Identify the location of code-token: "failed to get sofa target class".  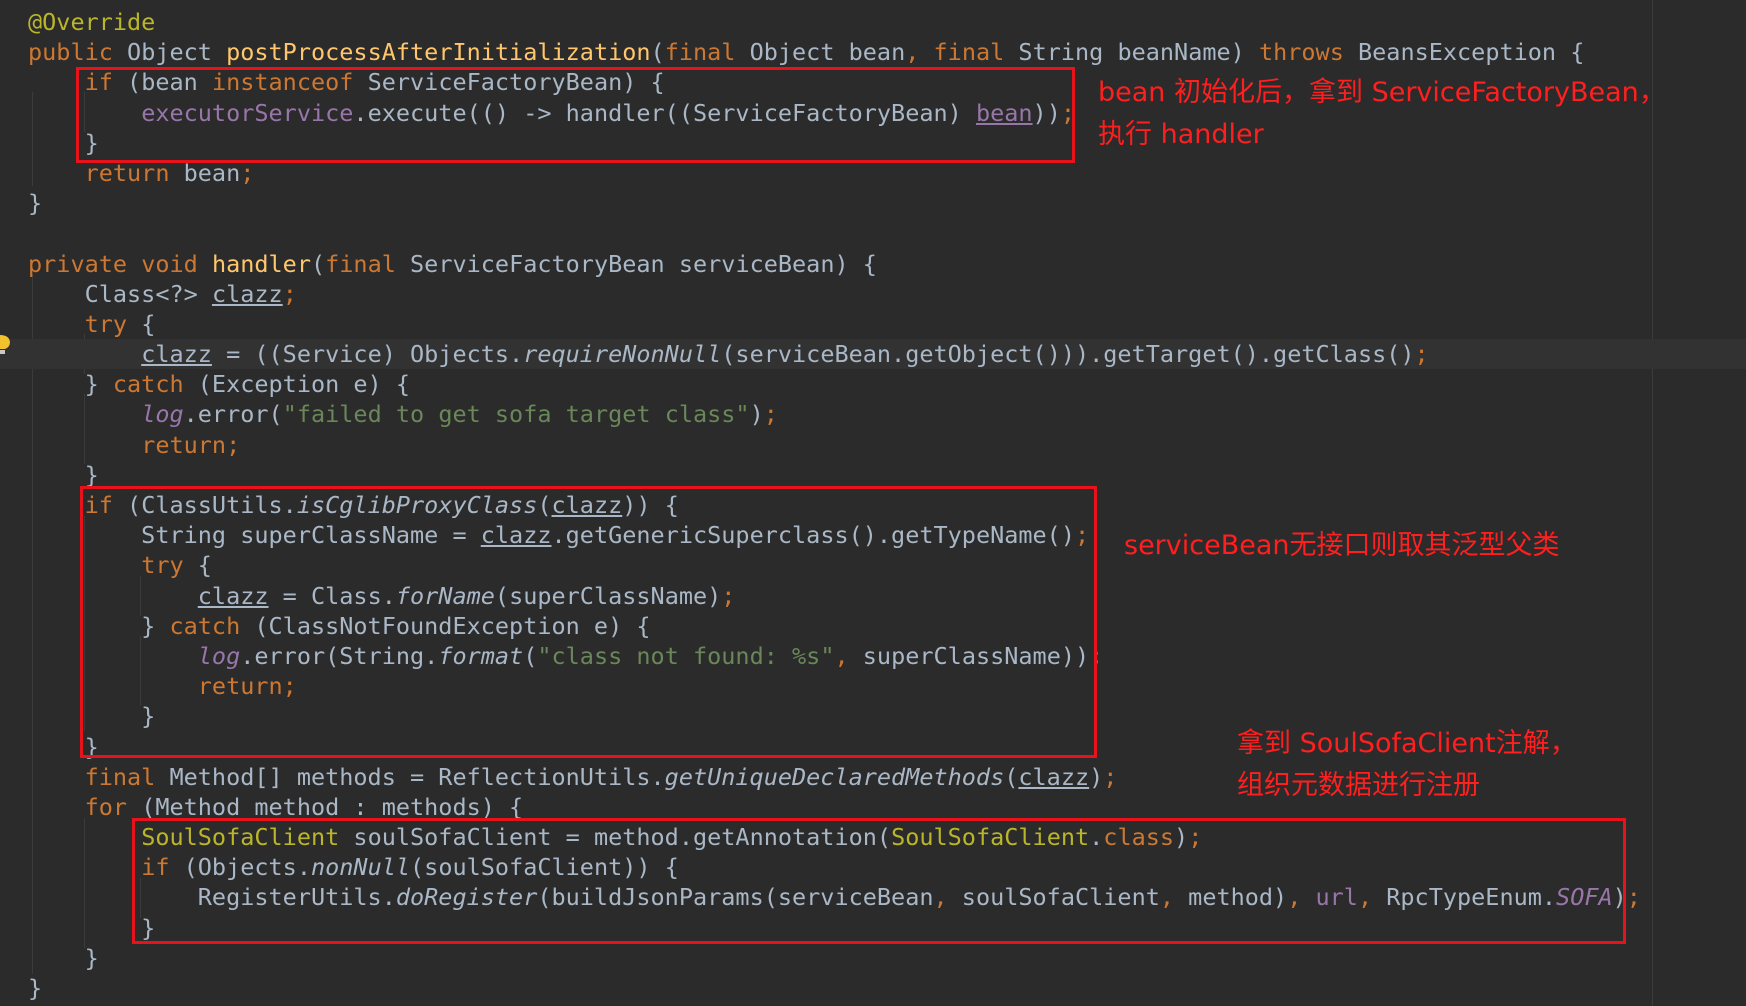
(516, 414).